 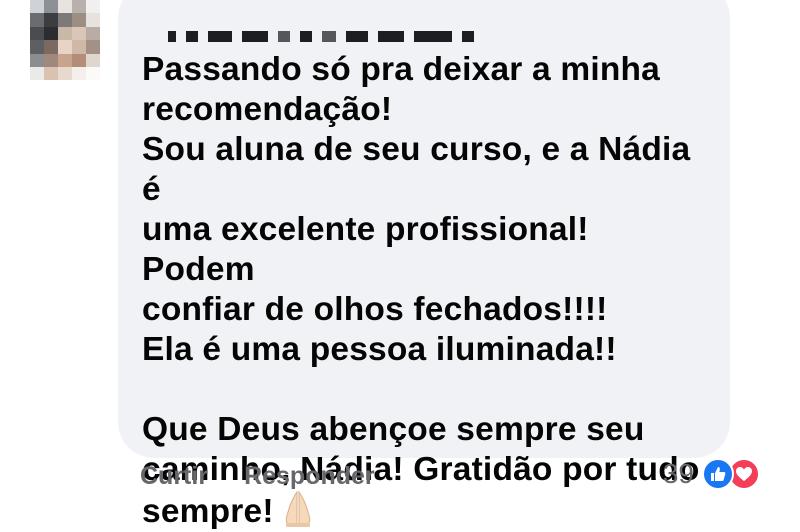 What do you see at coordinates (297, 508) in the screenshot?
I see `folded-hands-icon` at bounding box center [297, 508].